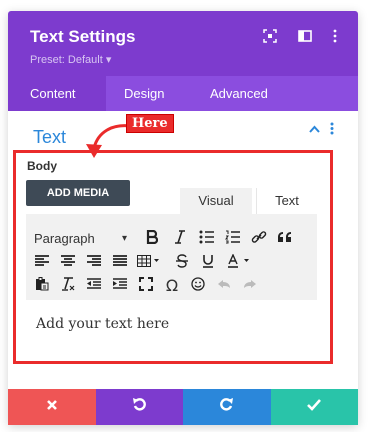 The image size is (370, 432). I want to click on undo-button, so click(139, 407).